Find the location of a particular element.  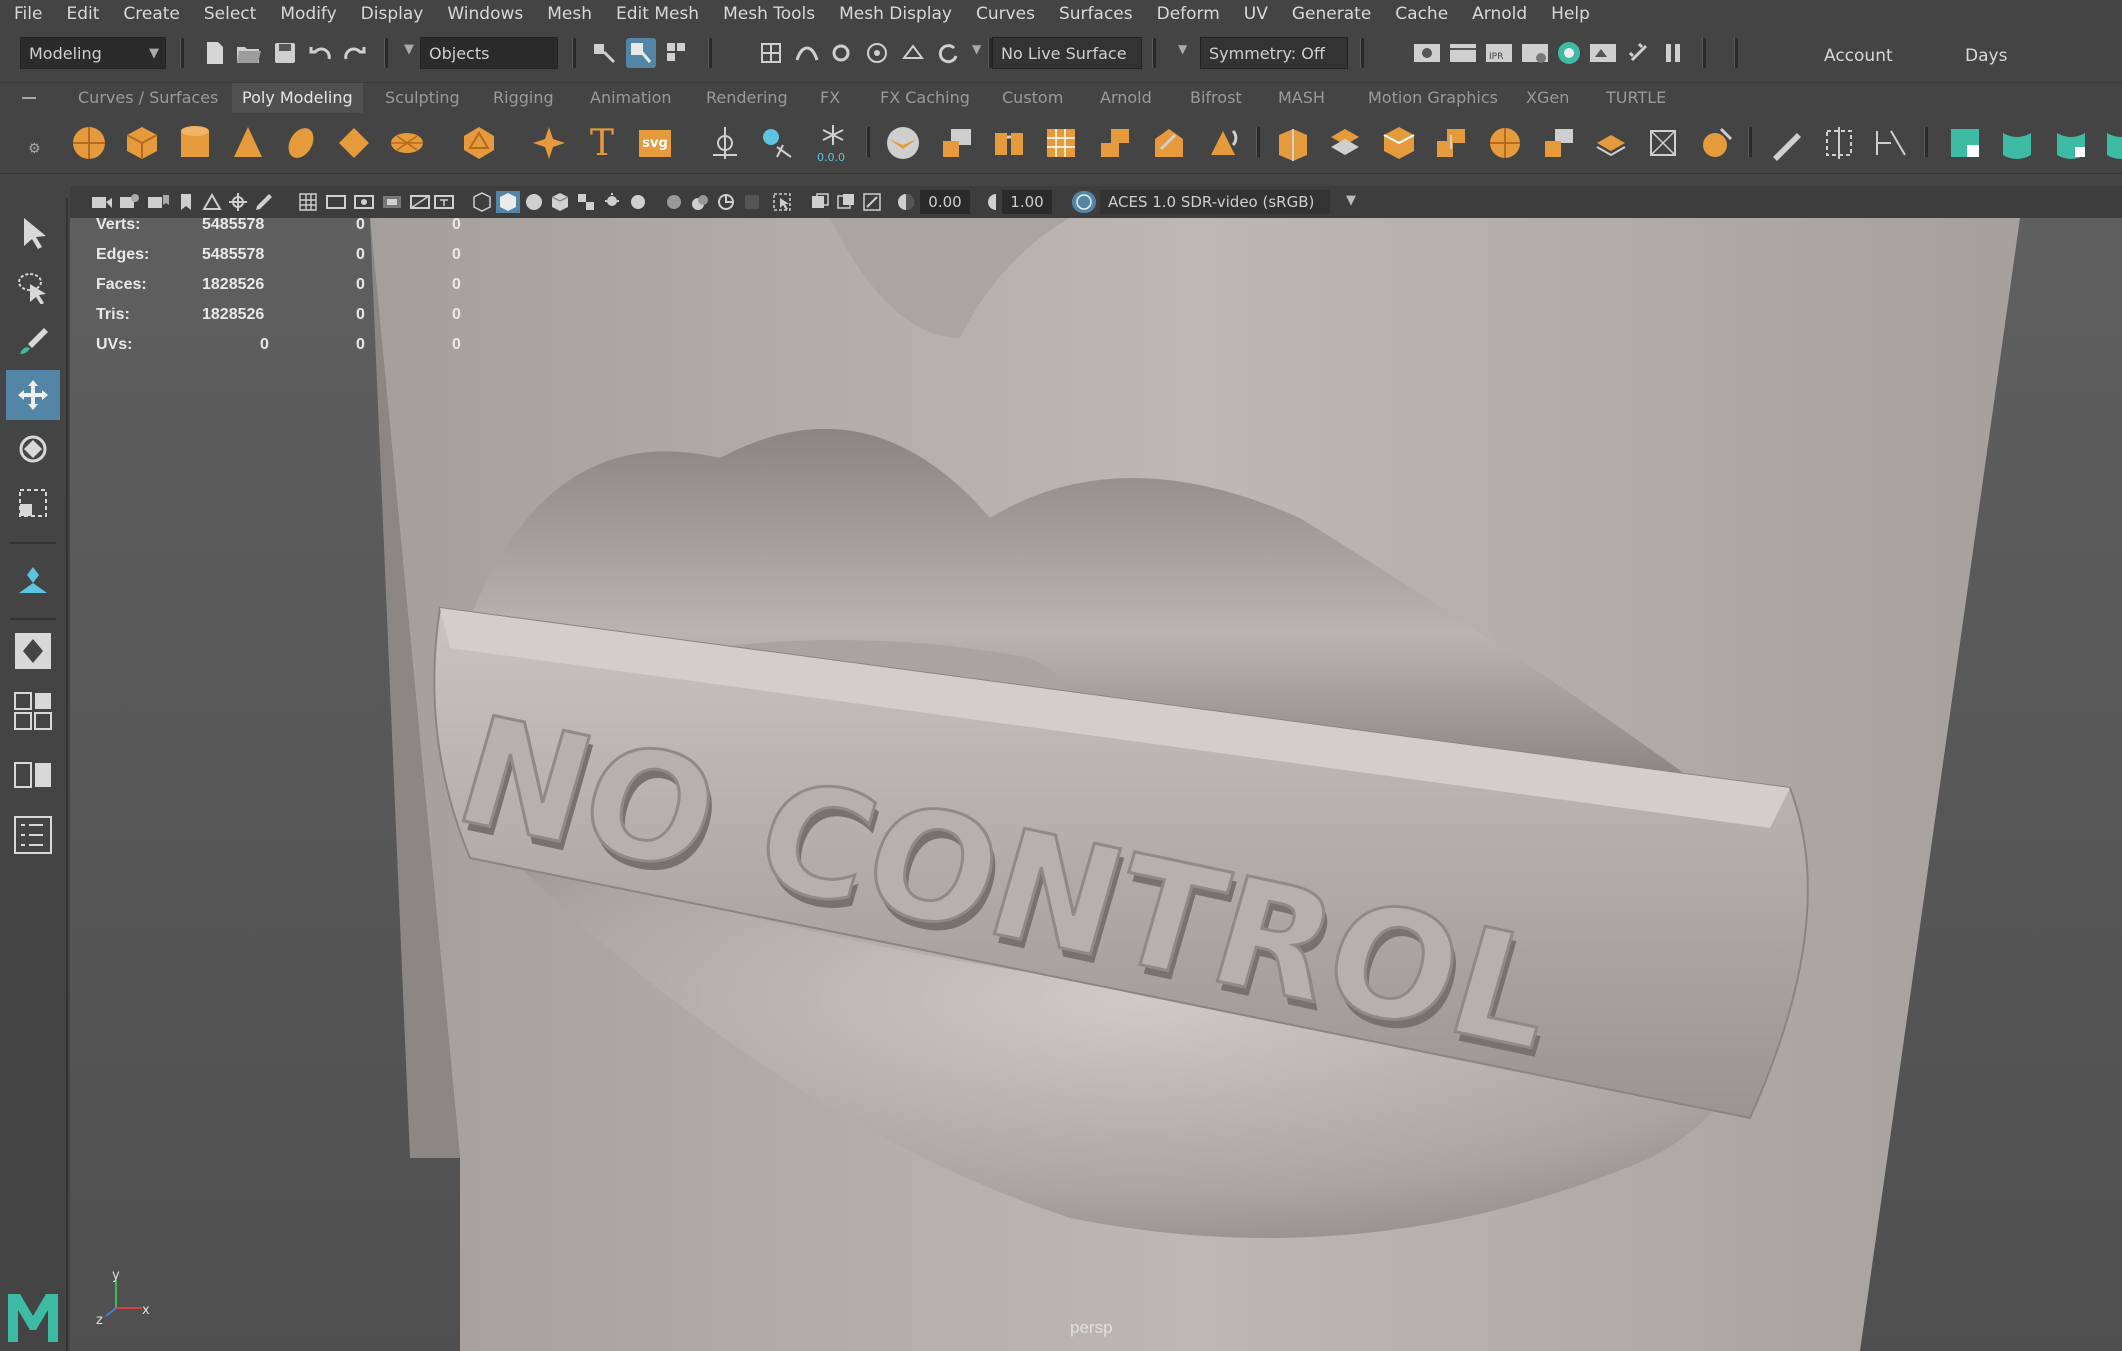

spherical-map-icon is located at coordinates (2111, 143).